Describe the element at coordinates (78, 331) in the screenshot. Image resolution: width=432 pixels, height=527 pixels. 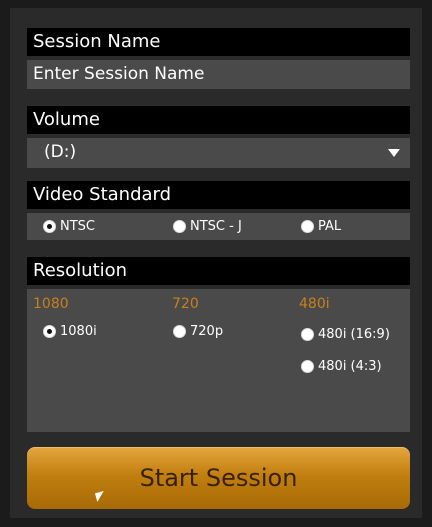
I see `radio-1080i-label: 1080i` at that location.